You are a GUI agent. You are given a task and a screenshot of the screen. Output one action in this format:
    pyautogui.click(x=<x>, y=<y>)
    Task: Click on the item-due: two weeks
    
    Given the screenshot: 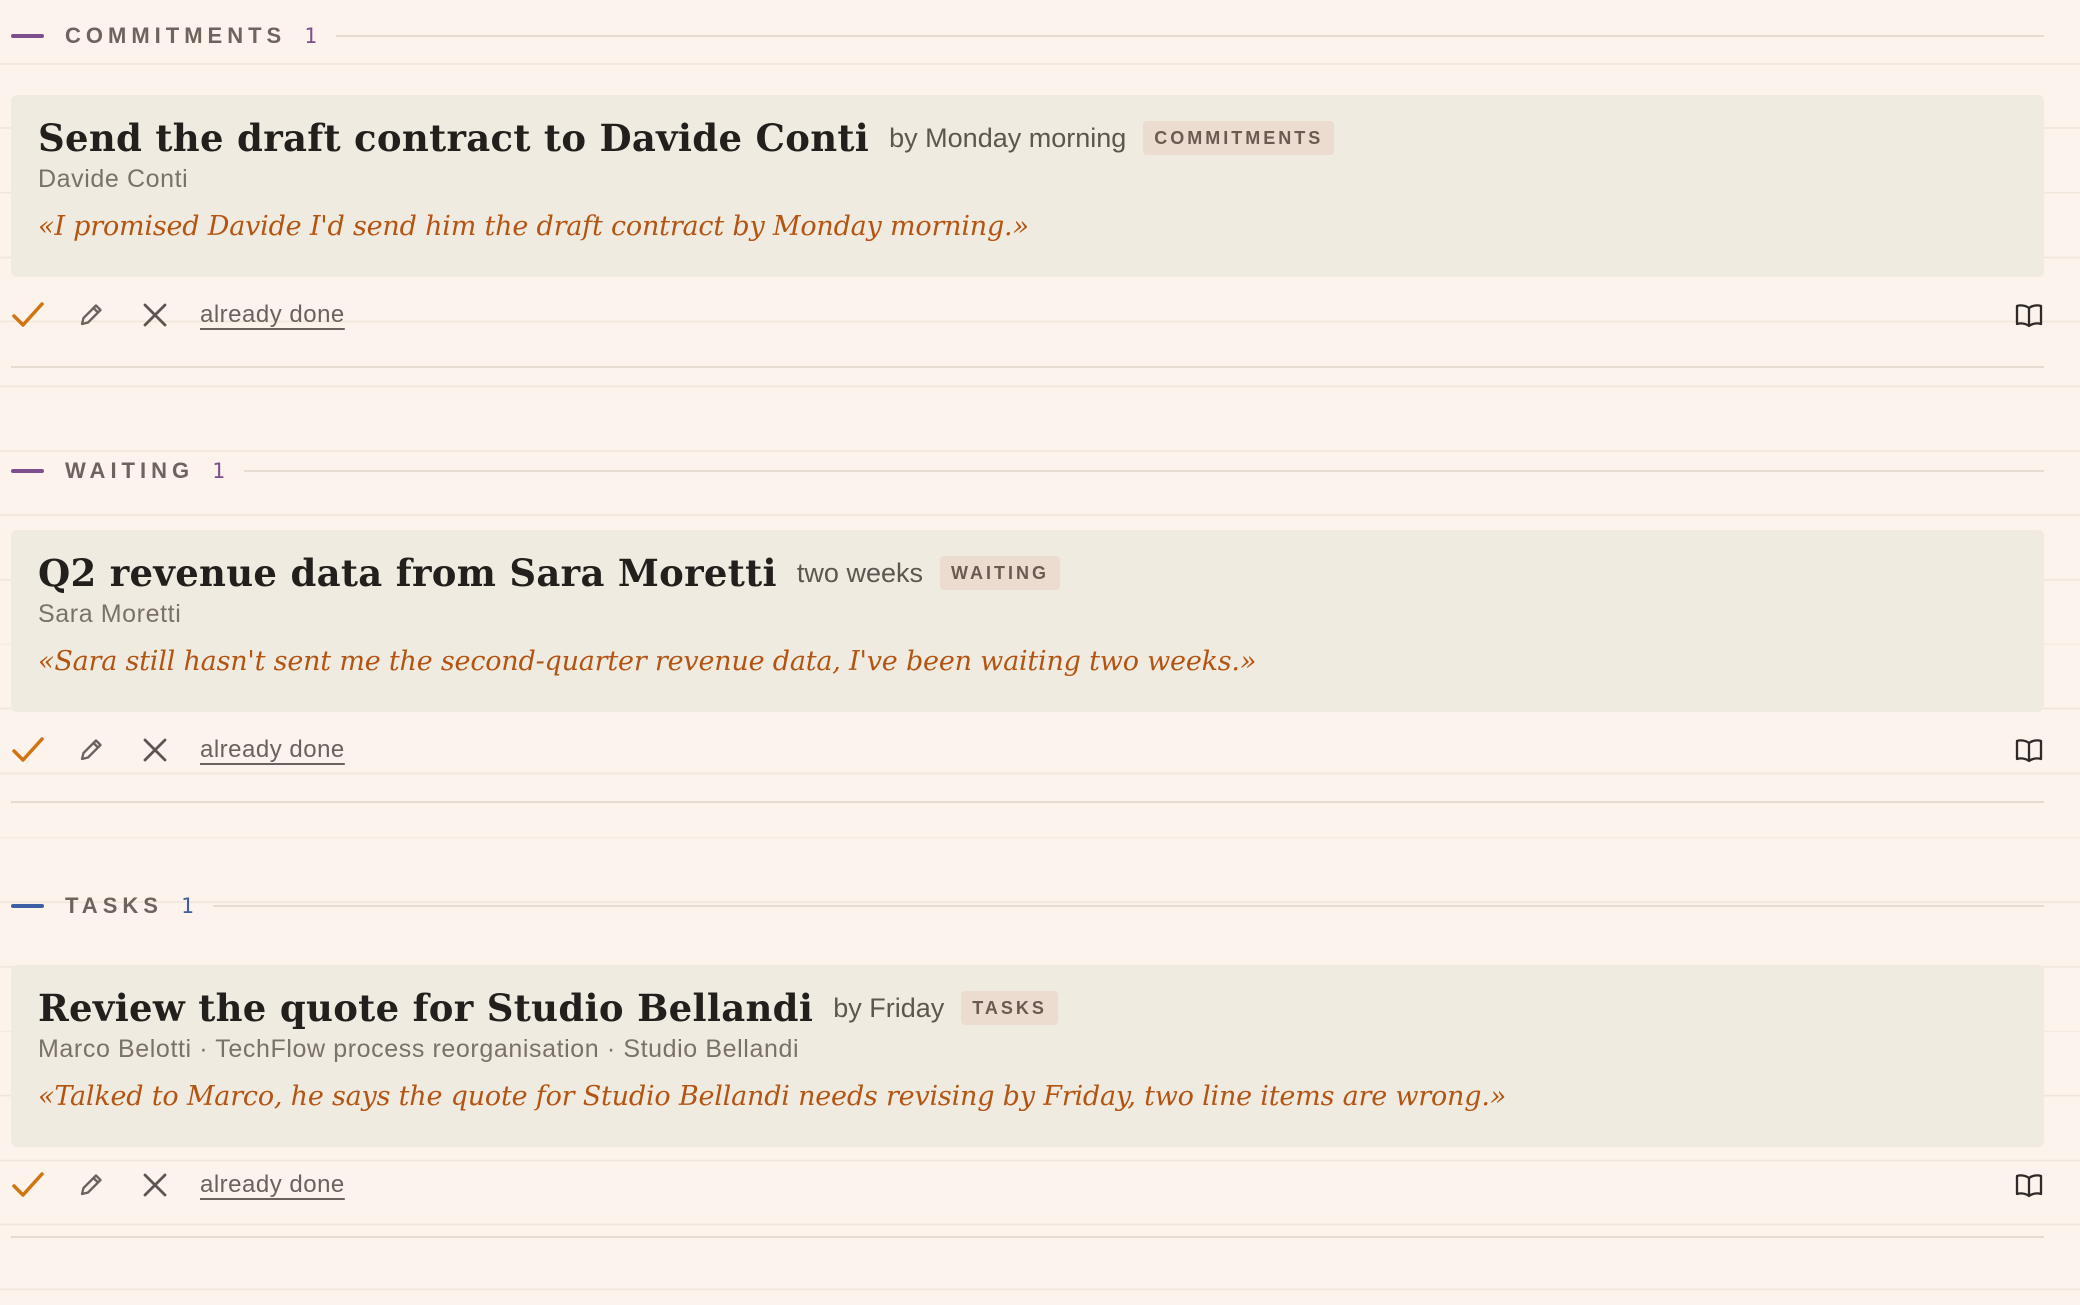 What is the action you would take?
    pyautogui.click(x=859, y=572)
    